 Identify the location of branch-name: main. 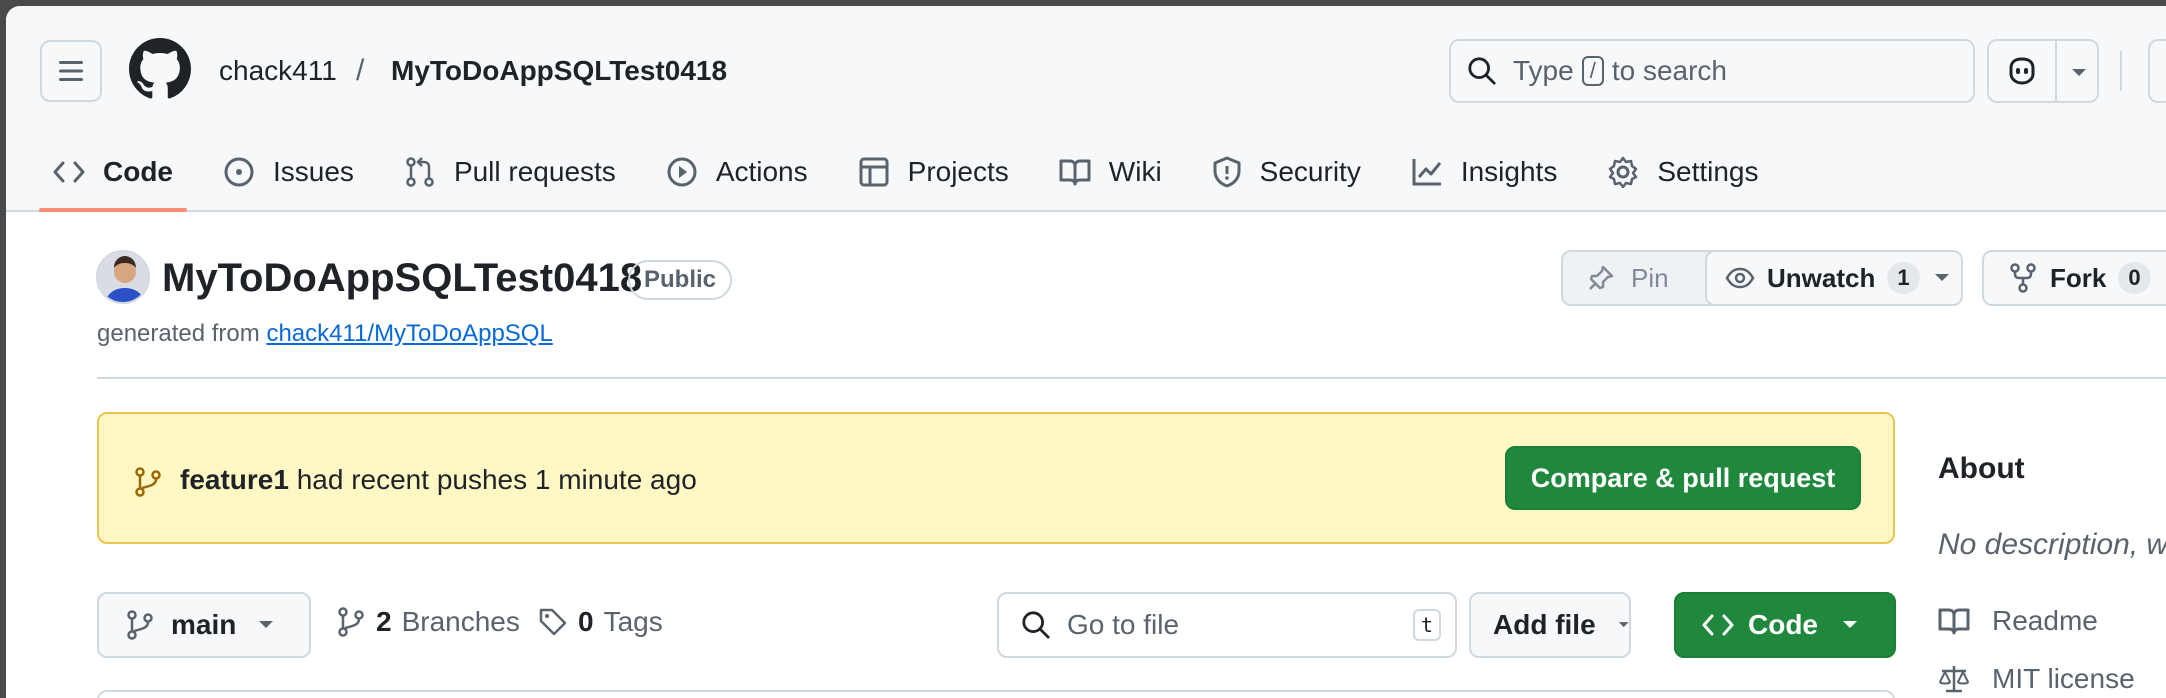
(204, 624).